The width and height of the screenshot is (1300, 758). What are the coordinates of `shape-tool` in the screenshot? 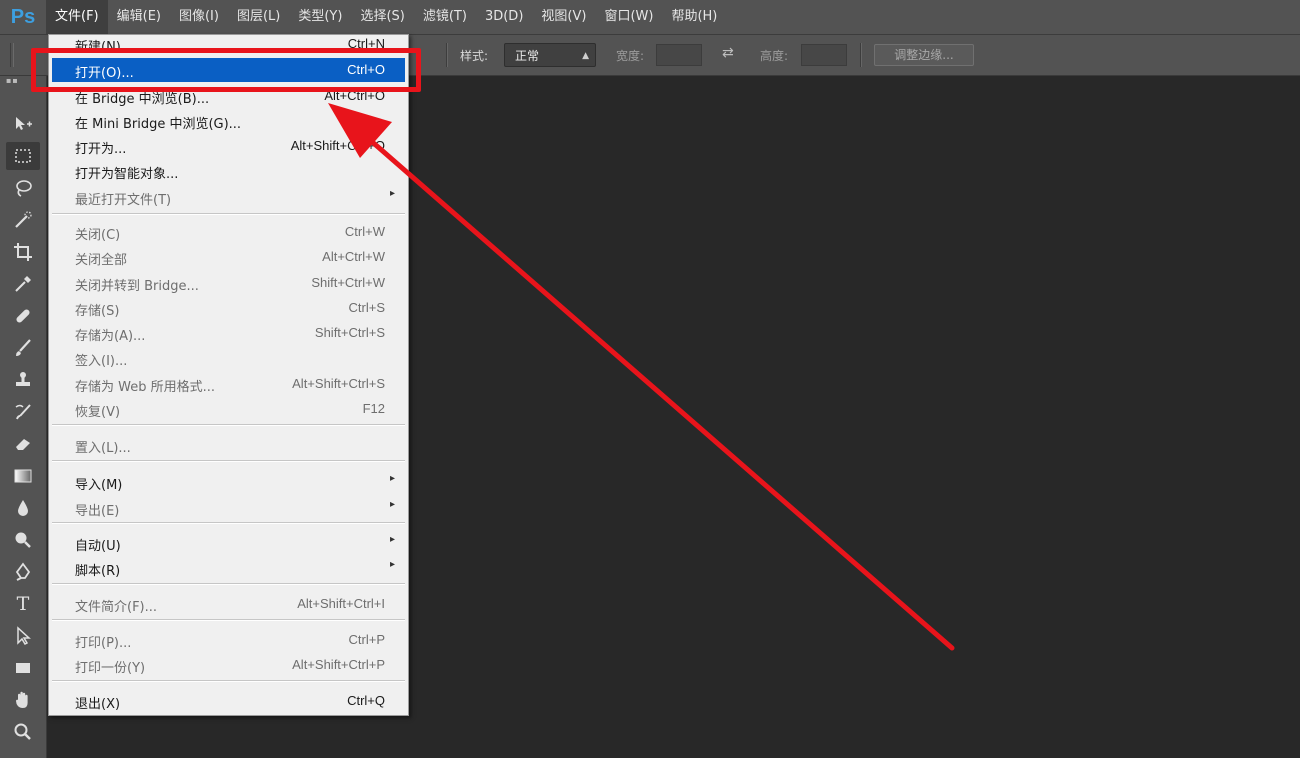 It's located at (23, 668).